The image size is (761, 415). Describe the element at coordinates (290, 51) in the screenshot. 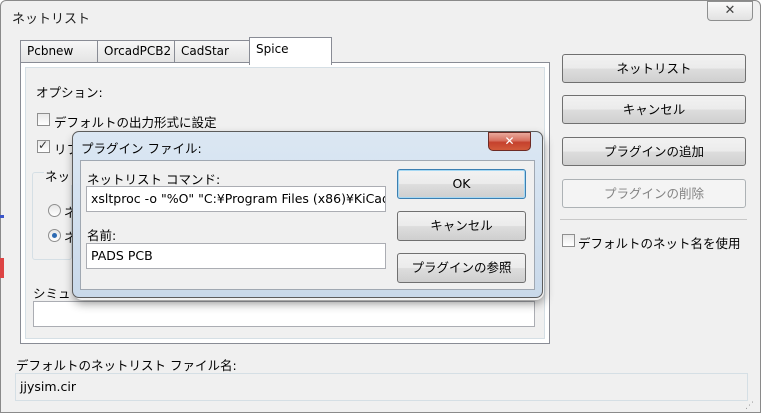

I see `tab-spice: Spice` at that location.